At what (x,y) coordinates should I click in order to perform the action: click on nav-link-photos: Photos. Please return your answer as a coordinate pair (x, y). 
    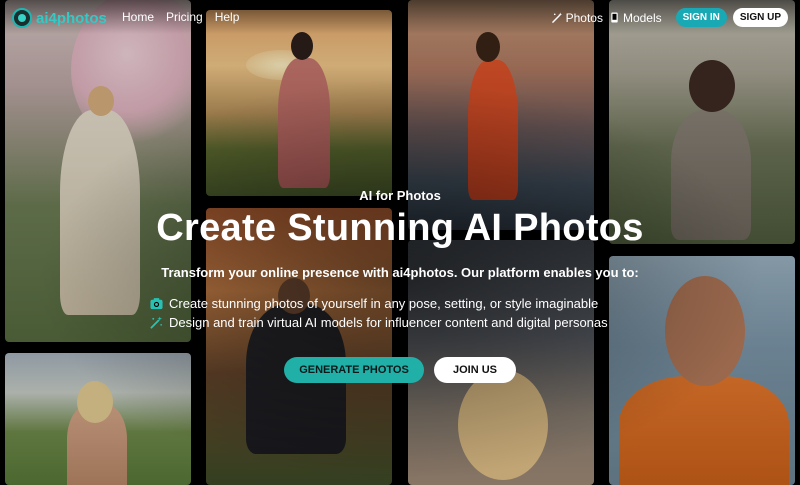
    Looking at the image, I should click on (577, 17).